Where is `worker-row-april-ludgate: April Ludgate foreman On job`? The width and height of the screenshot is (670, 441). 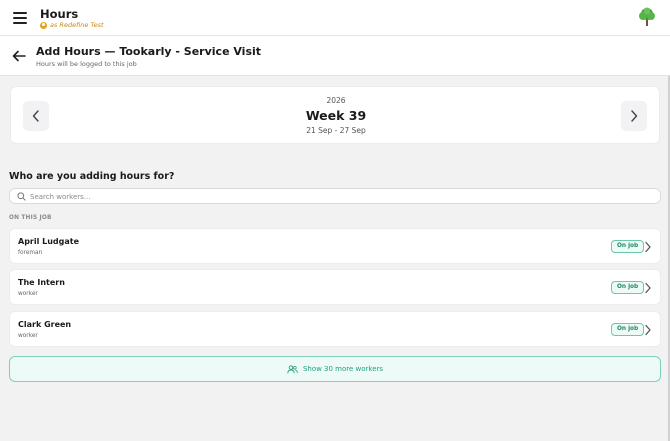 worker-row-april-ludgate: April Ludgate foreman On job is located at coordinates (335, 246).